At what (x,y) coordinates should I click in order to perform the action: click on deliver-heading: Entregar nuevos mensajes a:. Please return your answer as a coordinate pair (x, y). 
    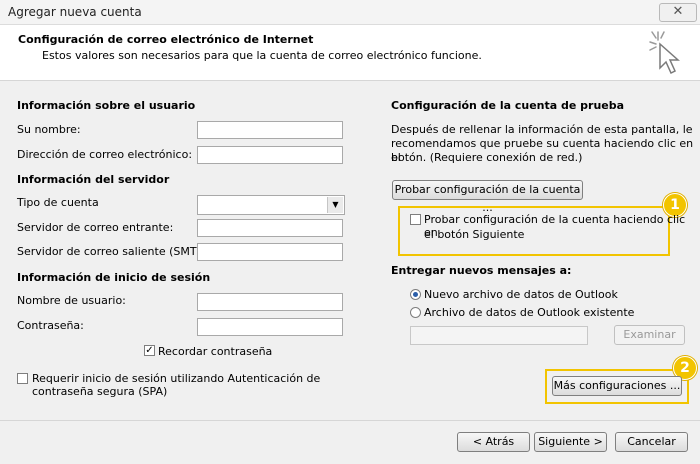
    Looking at the image, I should click on (481, 270).